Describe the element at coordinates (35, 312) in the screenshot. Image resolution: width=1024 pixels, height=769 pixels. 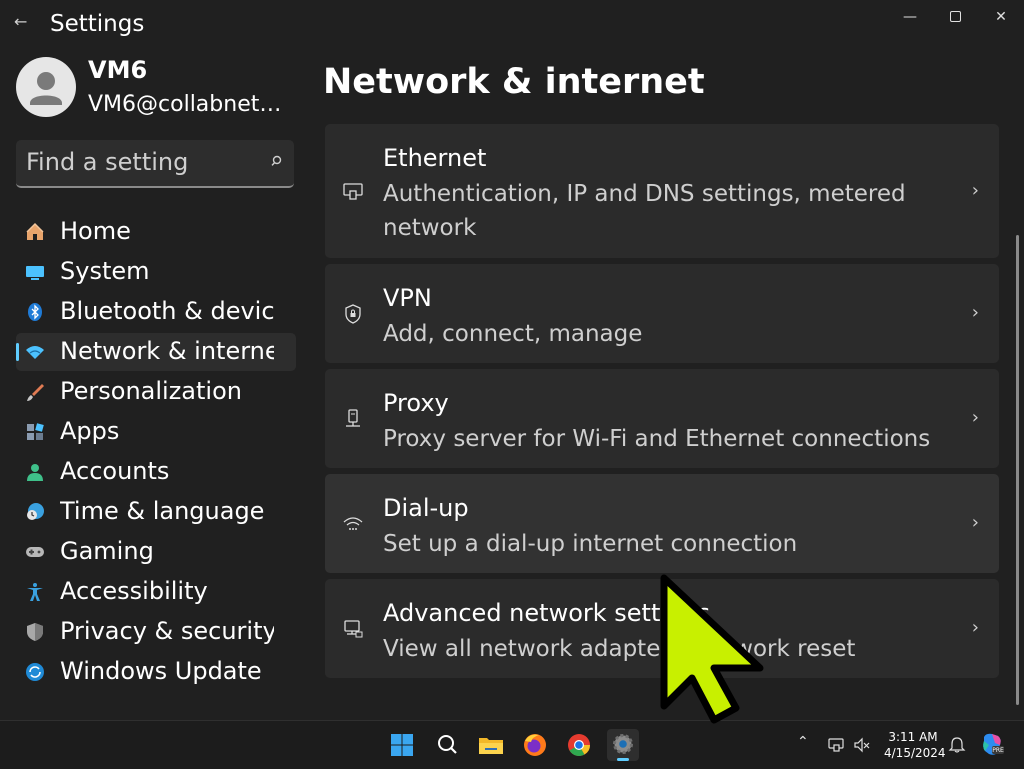
I see `bluetooth-icon` at that location.